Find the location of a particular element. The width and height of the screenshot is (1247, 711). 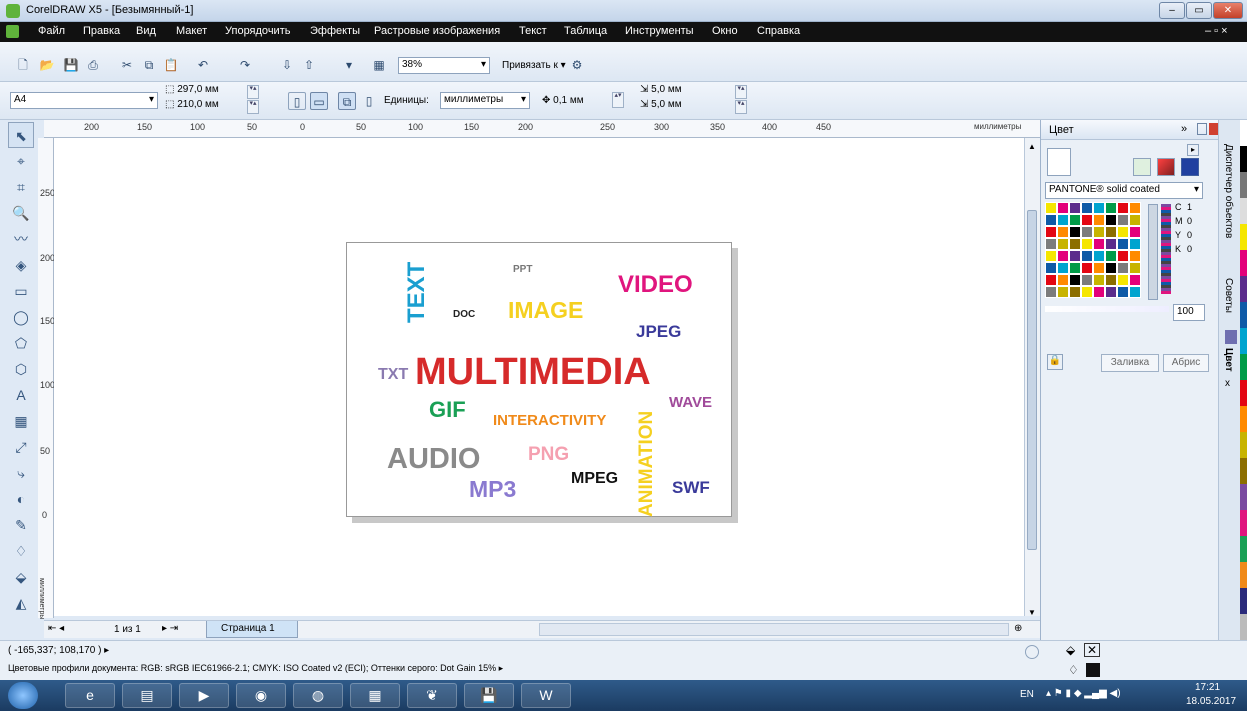

page-height-field: ⬚ 210,0 мм is located at coordinates (192, 104).